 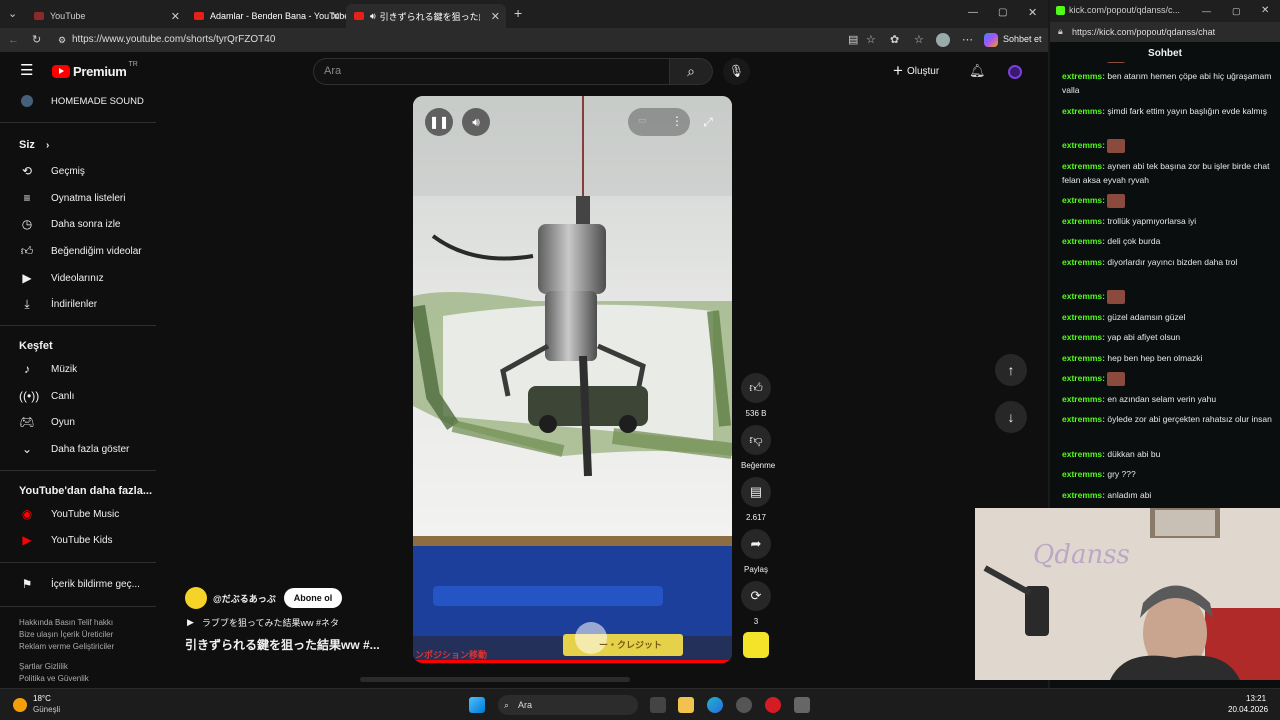 I want to click on channel-avatar, so click(x=196, y=598).